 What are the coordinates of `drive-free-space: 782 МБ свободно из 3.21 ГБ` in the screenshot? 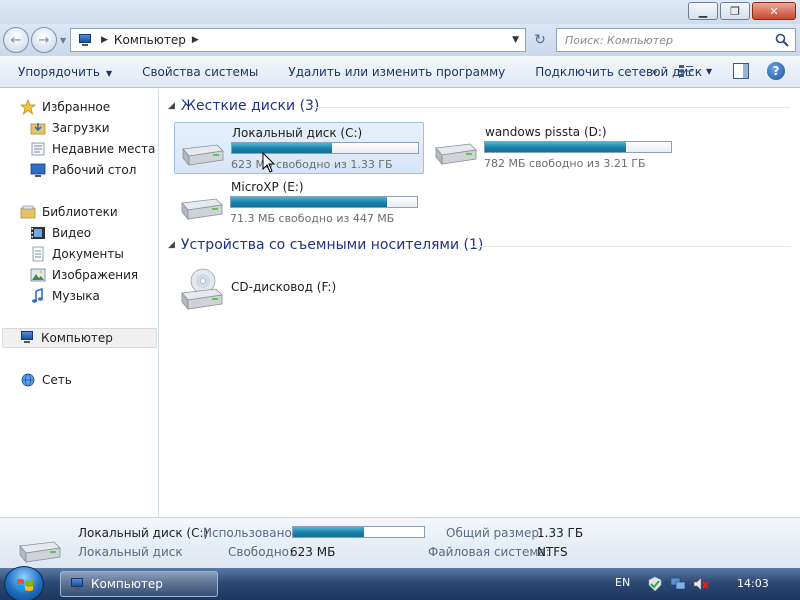 It's located at (565, 163).